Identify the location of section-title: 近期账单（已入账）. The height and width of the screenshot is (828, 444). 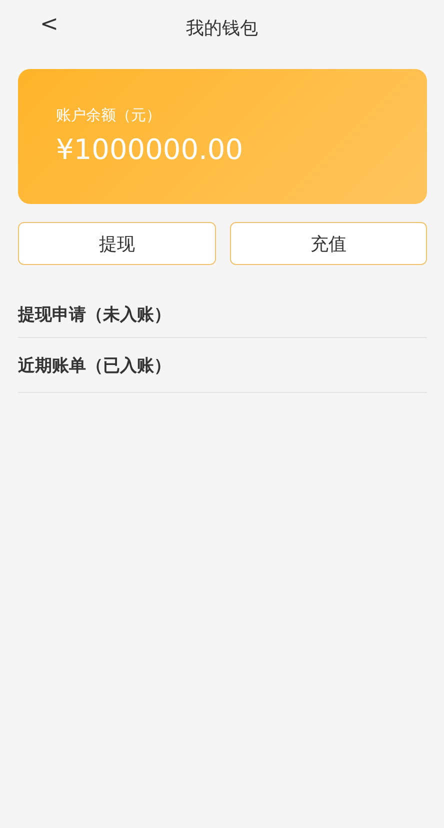
(94, 365).